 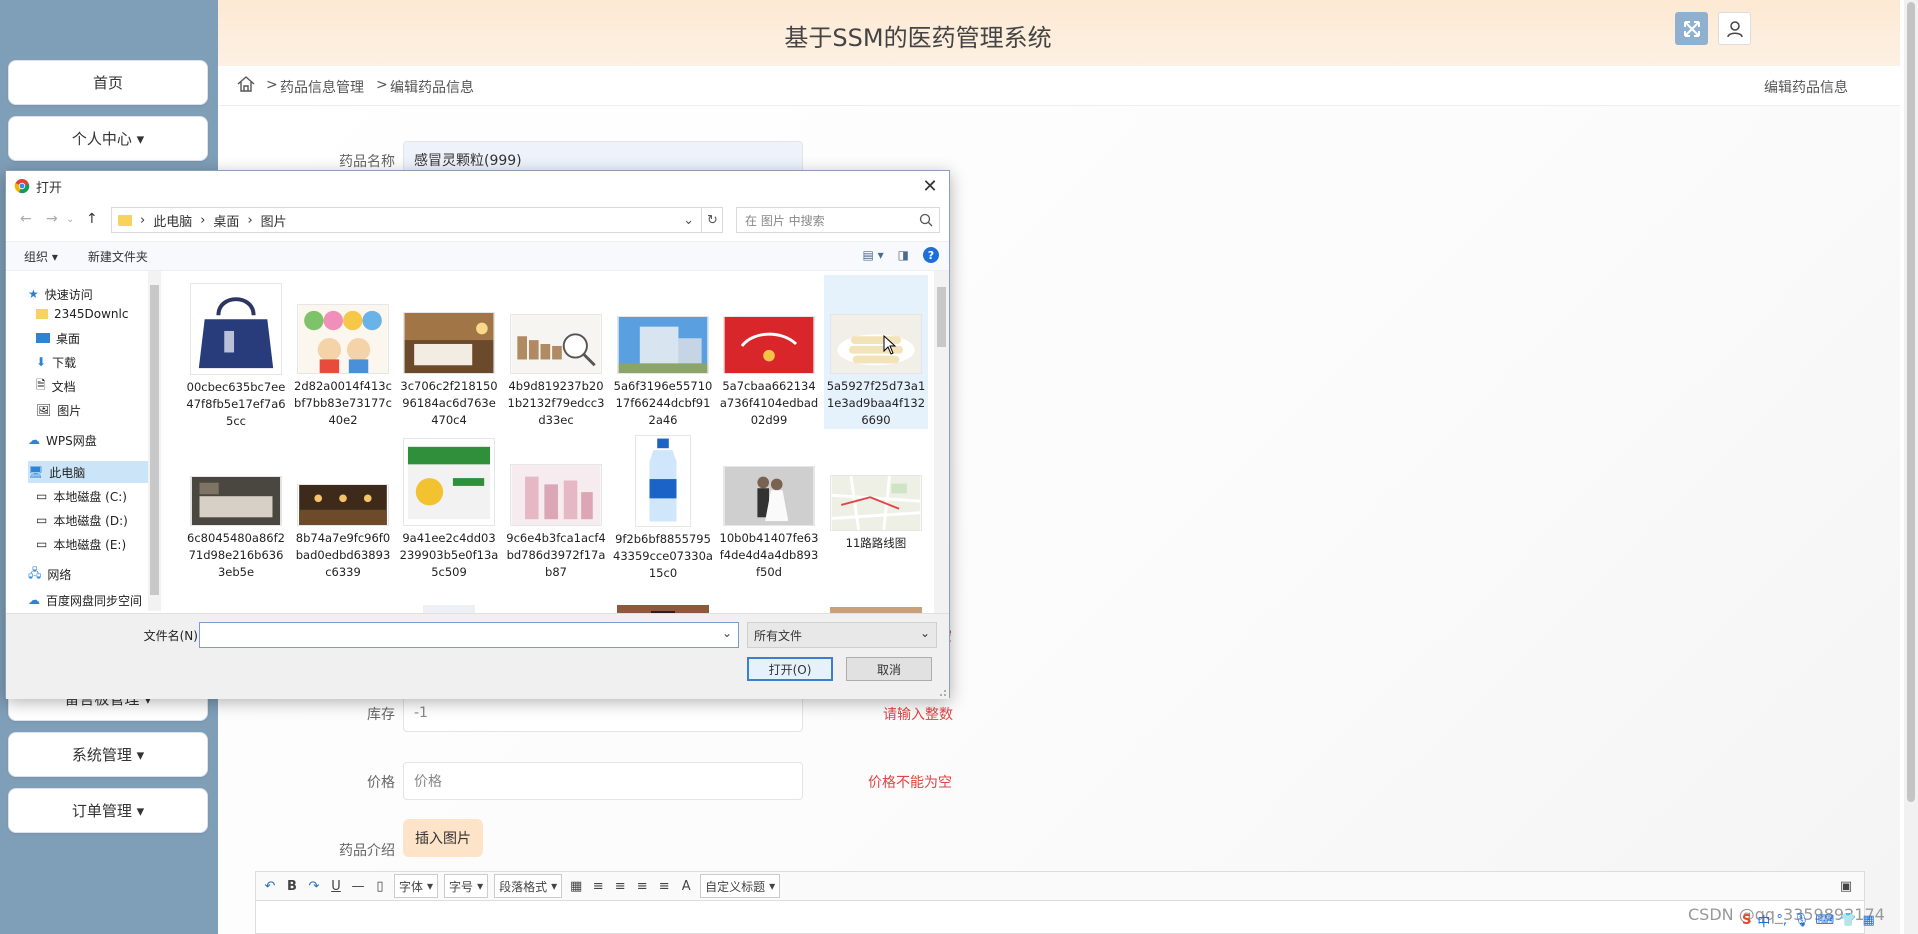 I want to click on price-label: 价格, so click(x=381, y=783).